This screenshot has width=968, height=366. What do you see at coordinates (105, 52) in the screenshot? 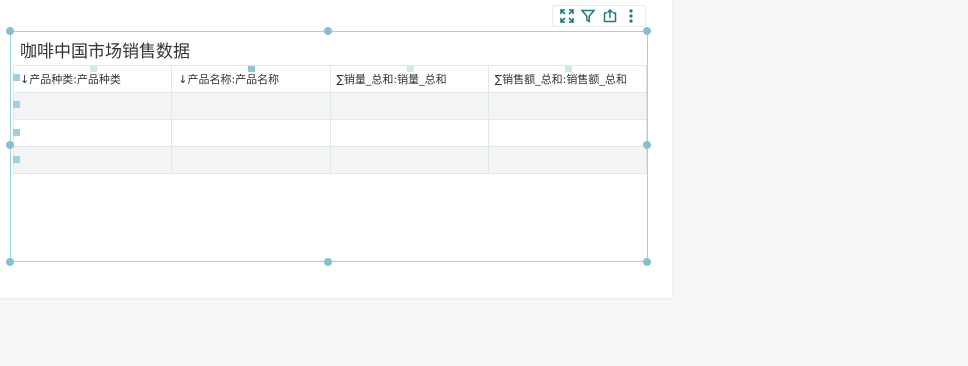
I see `widget-title: 咖啡中国市场销售数据` at bounding box center [105, 52].